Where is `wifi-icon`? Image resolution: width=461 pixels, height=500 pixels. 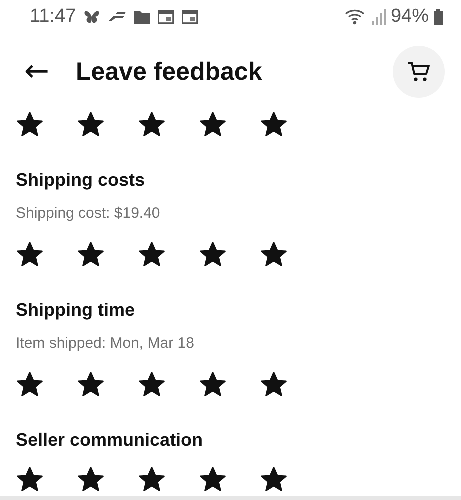
wifi-icon is located at coordinates (355, 17).